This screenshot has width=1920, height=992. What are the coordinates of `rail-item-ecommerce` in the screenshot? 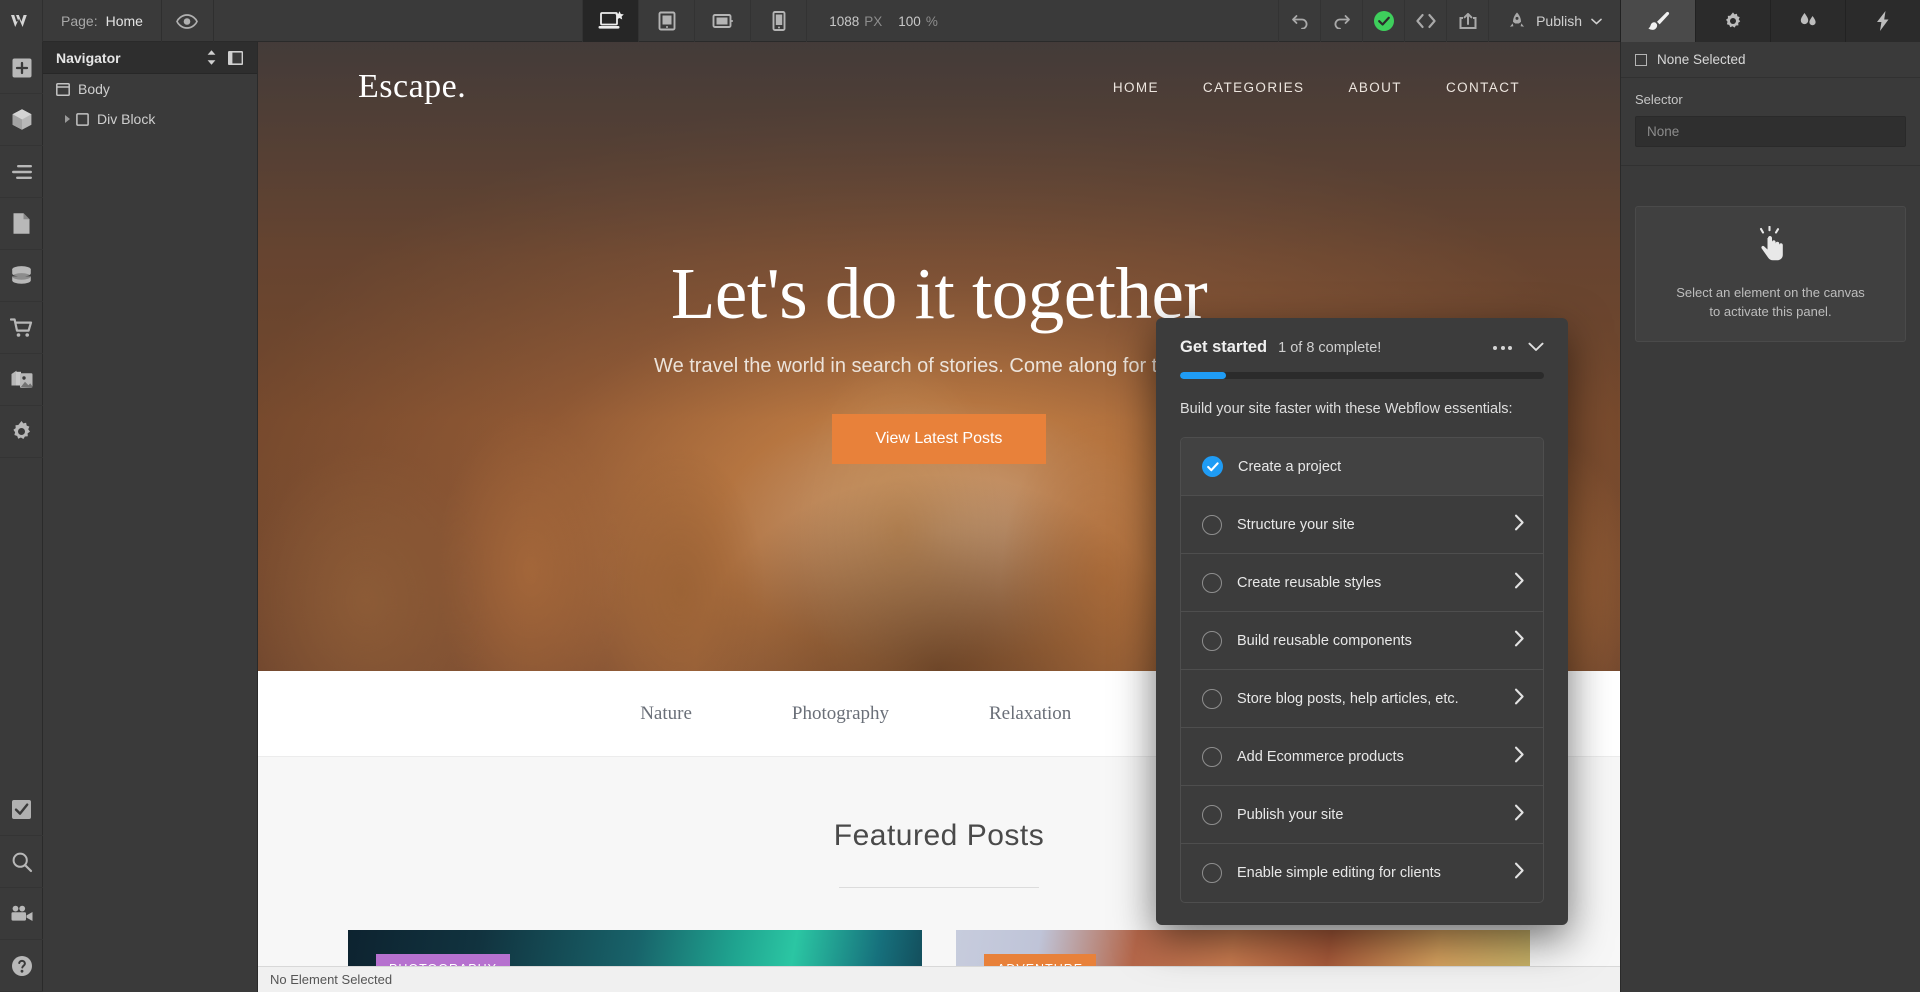 It's located at (21, 328).